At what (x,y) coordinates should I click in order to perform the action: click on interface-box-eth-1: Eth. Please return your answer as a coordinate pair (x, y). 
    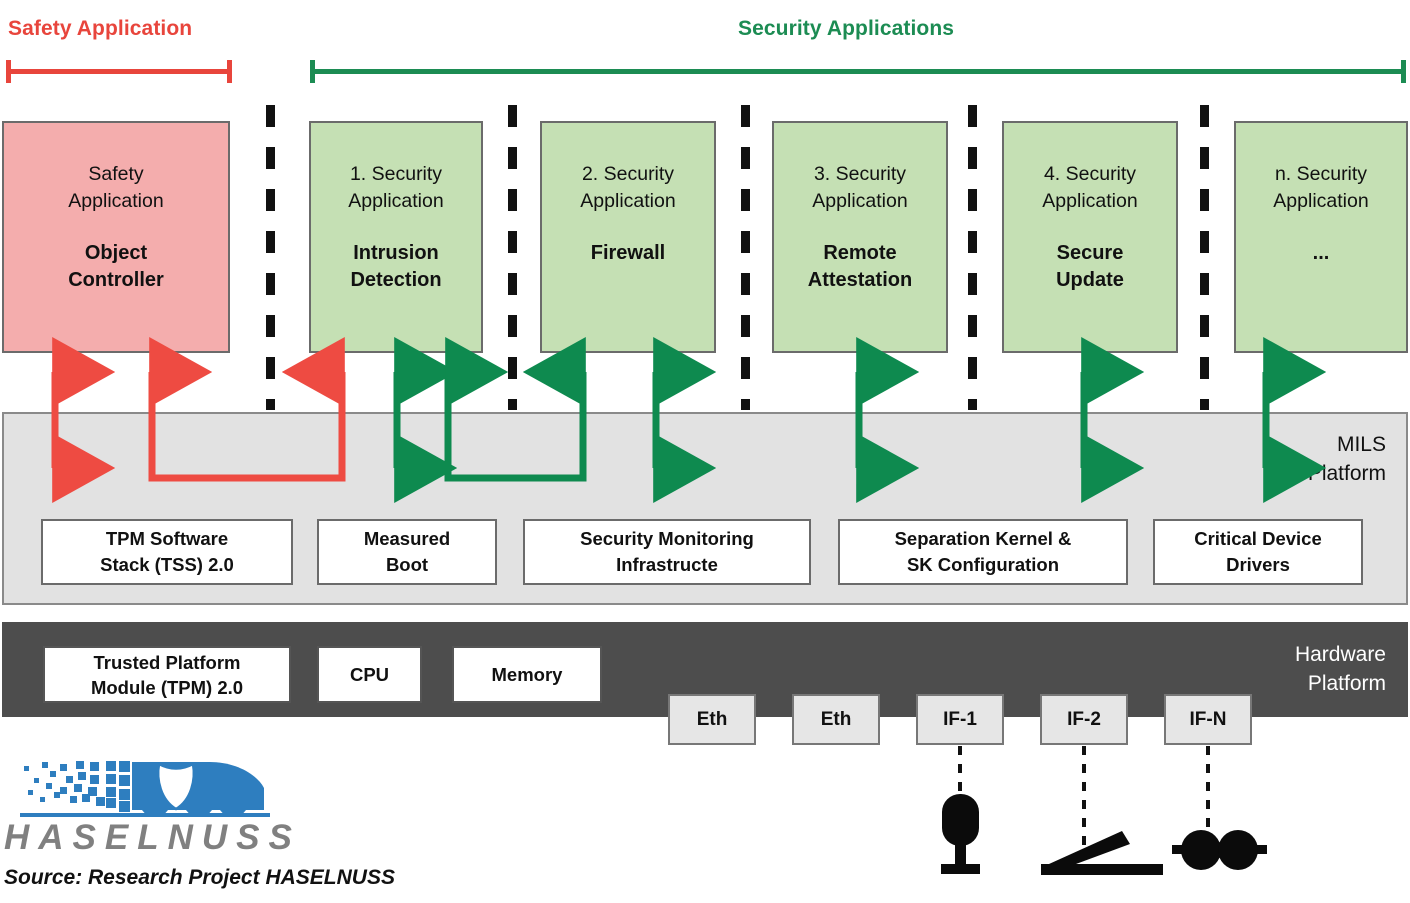
    Looking at the image, I should click on (712, 719).